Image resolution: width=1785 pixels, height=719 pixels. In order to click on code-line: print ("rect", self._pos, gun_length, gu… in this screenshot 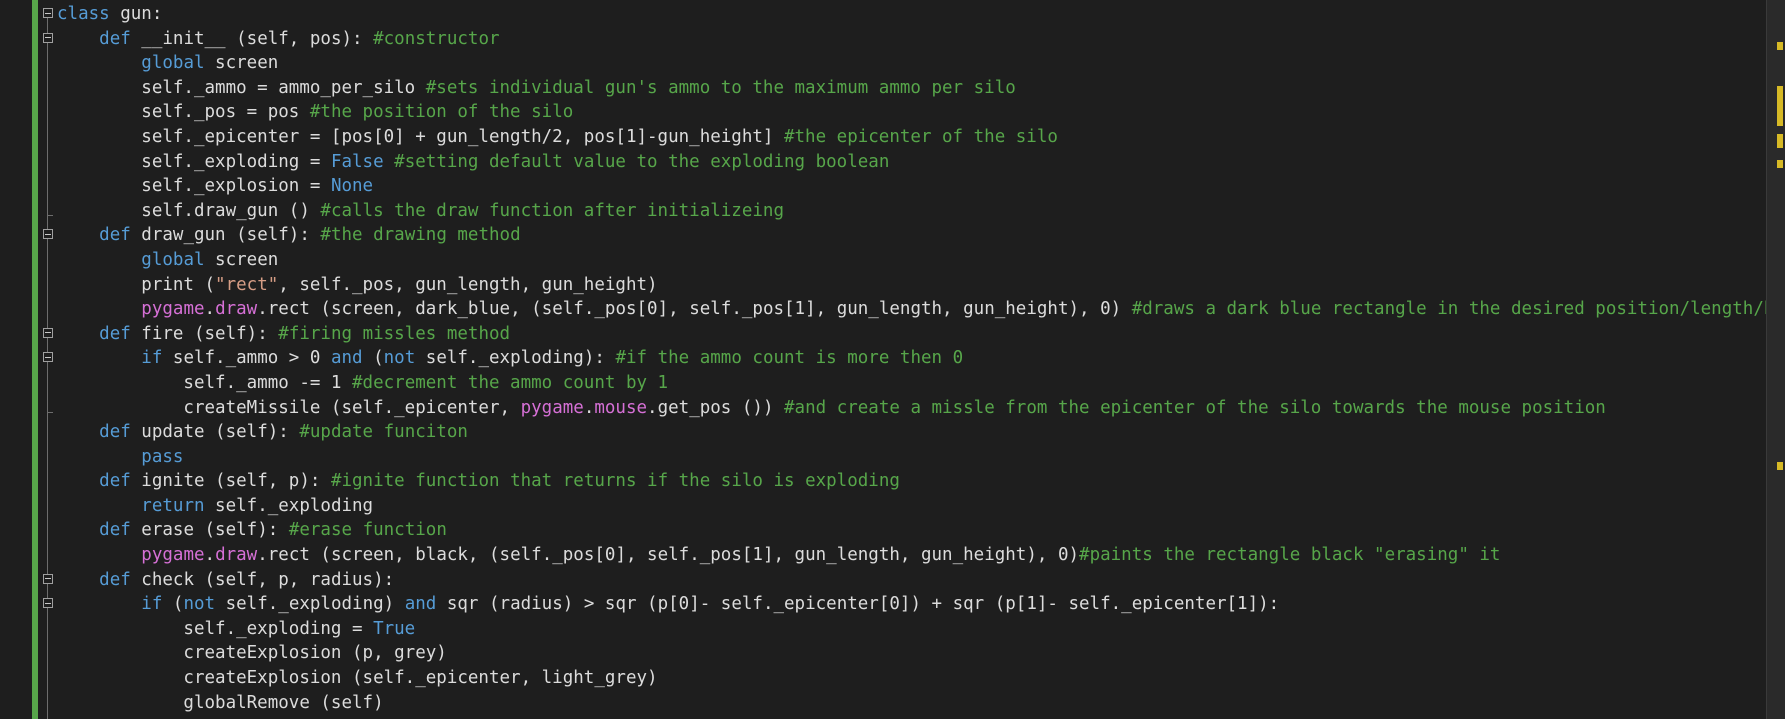, I will do `click(902, 285)`.